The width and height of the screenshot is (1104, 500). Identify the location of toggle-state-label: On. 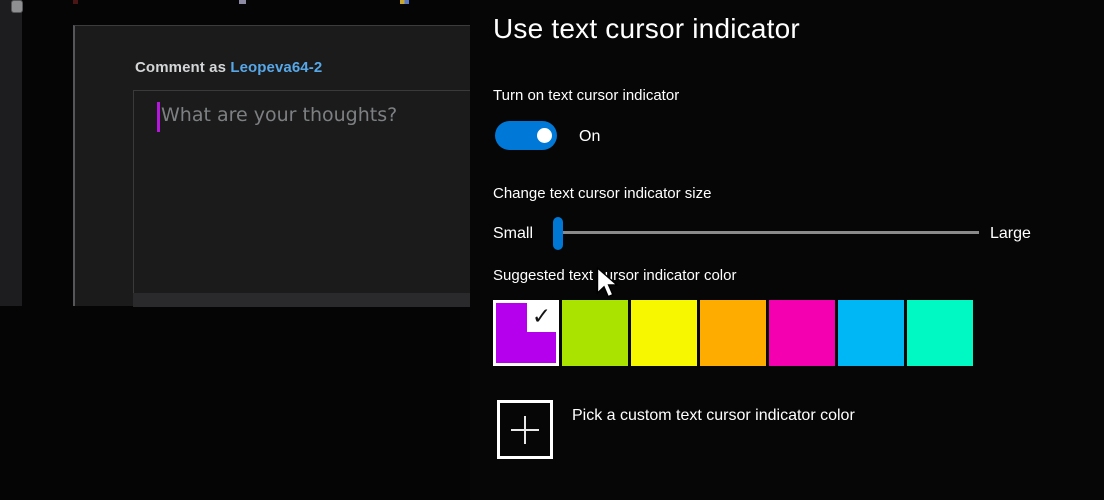
(590, 136).